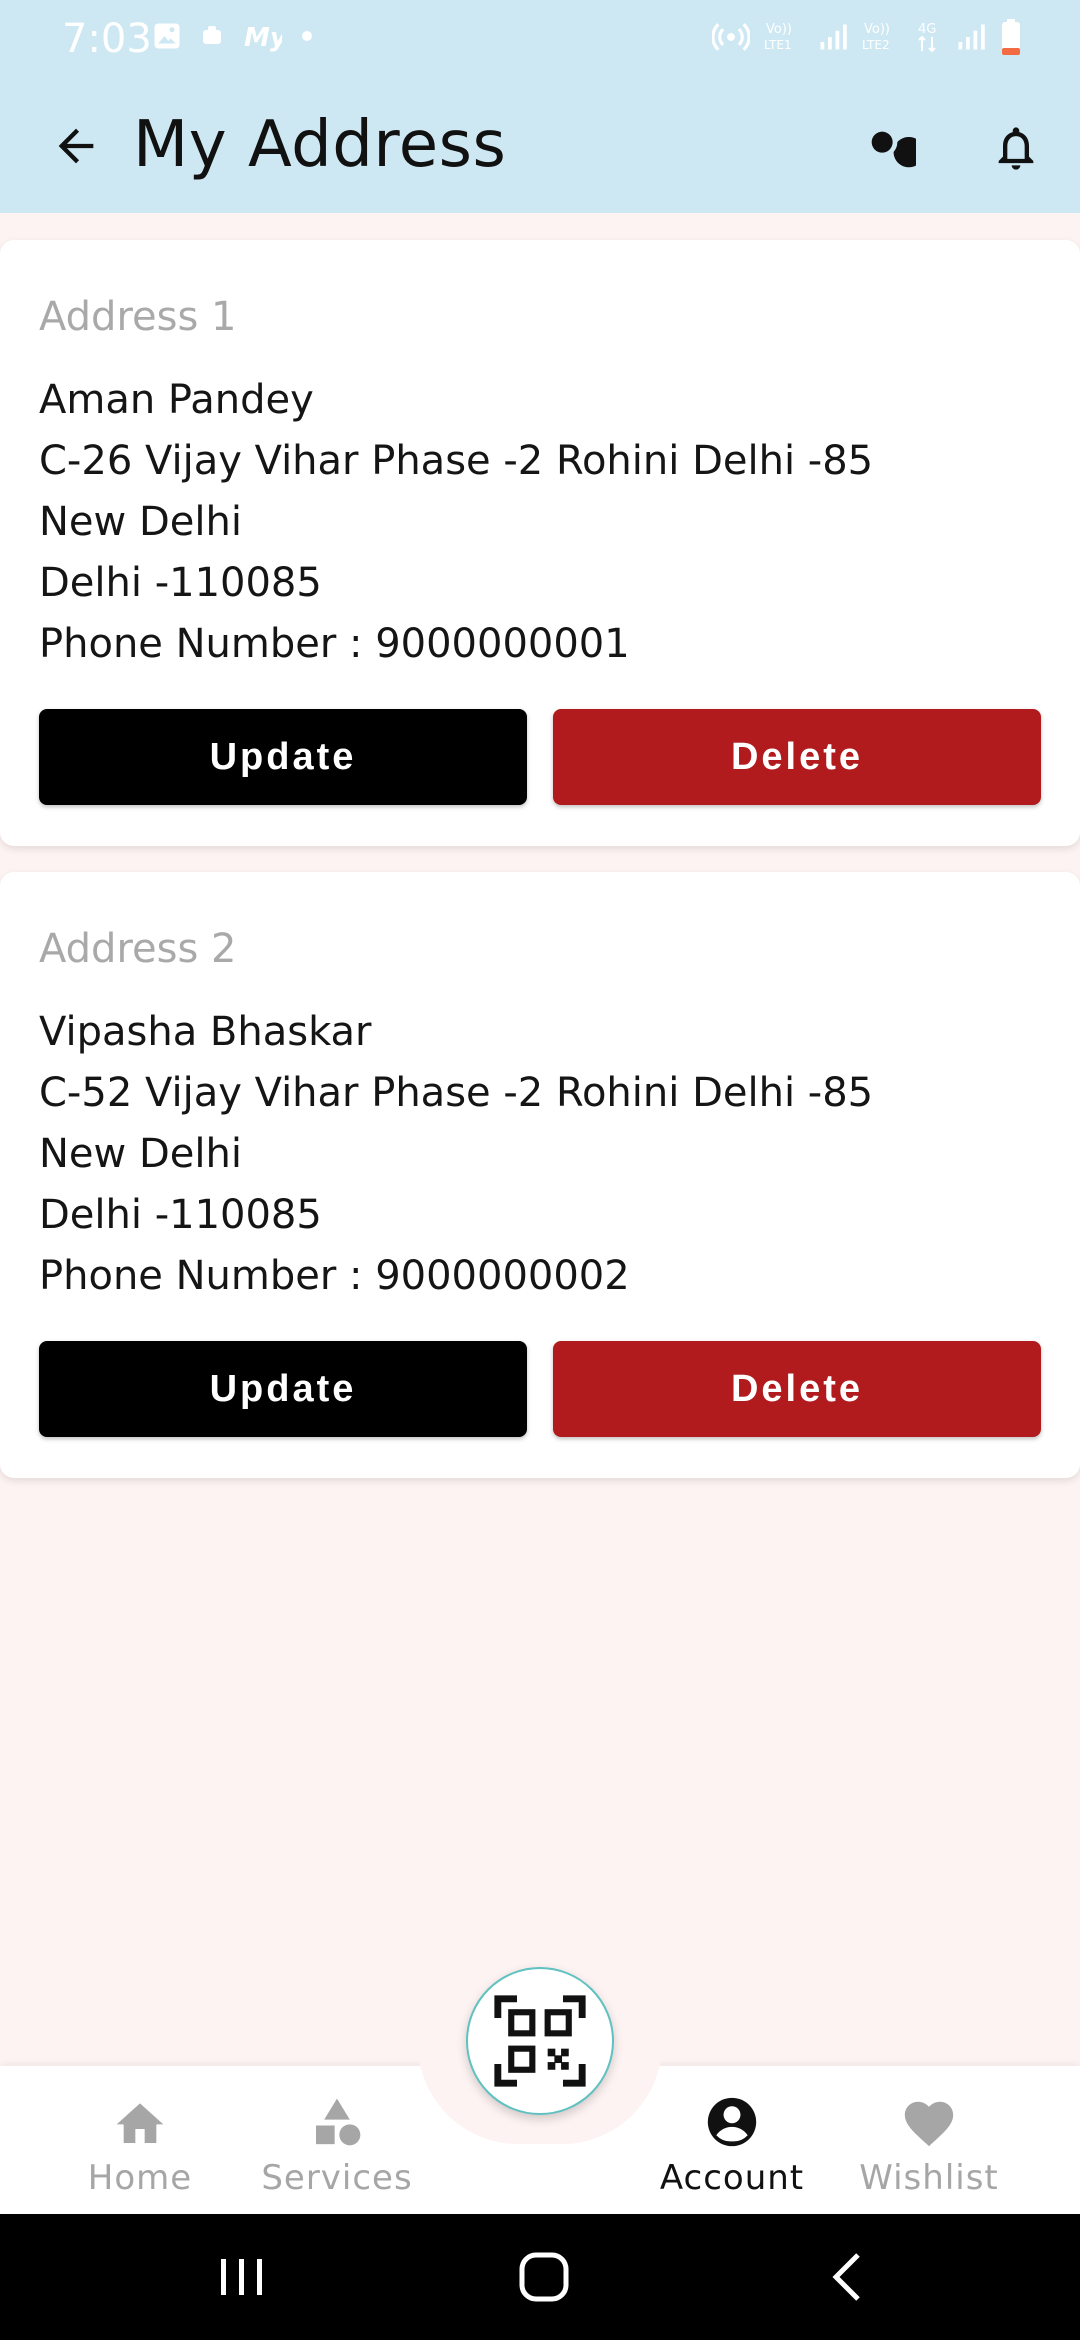 The width and height of the screenshot is (1080, 2340). Describe the element at coordinates (233, 36) in the screenshot. I see `status-left-icons: My` at that location.